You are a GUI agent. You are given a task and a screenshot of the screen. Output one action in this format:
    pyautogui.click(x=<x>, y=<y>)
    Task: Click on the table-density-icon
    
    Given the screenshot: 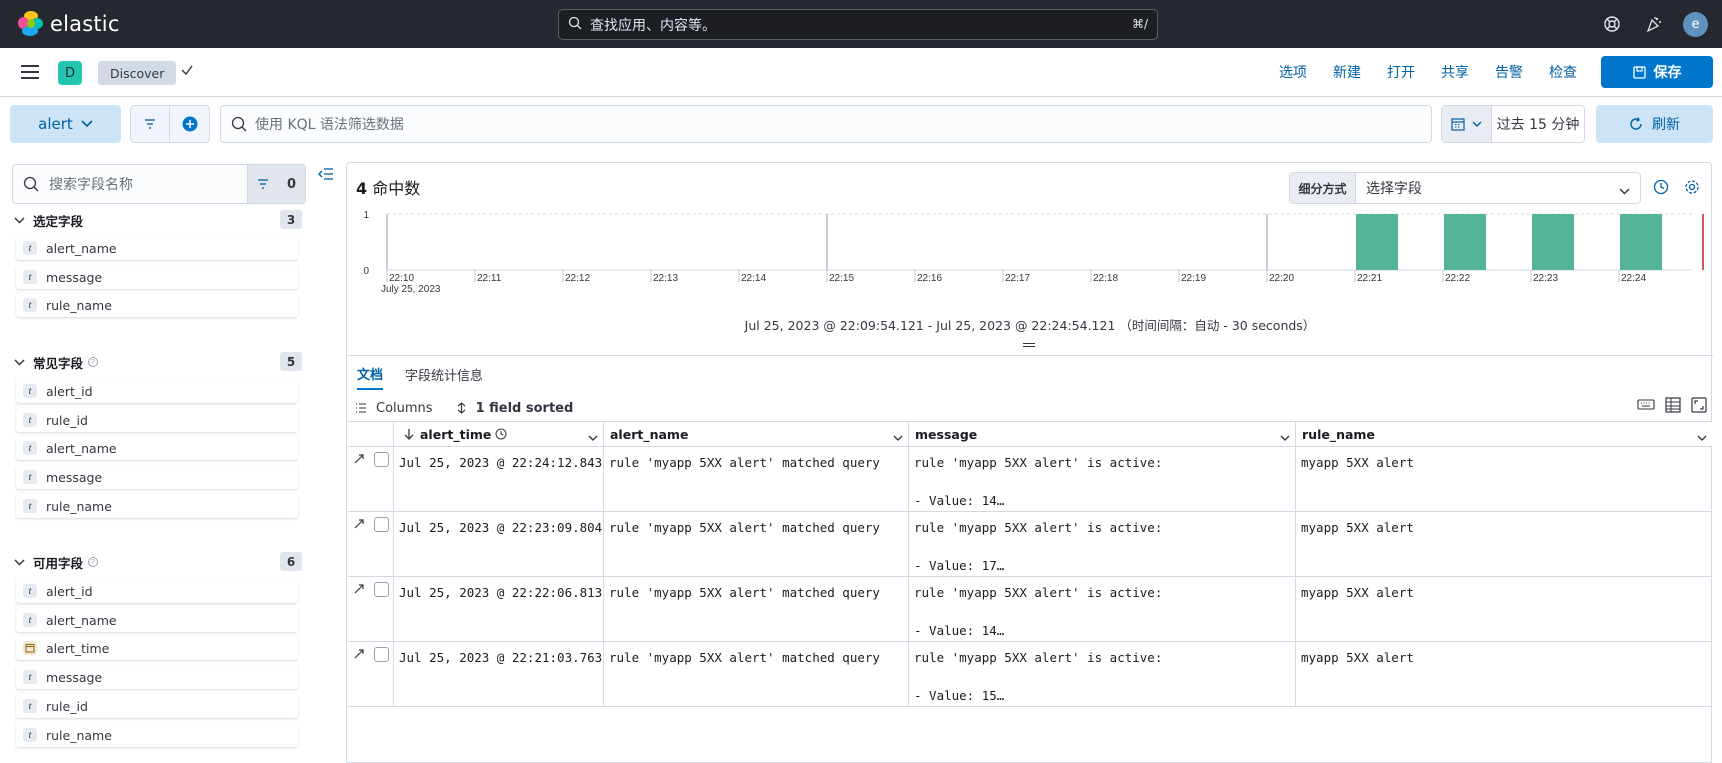 What is the action you would take?
    pyautogui.click(x=1673, y=407)
    